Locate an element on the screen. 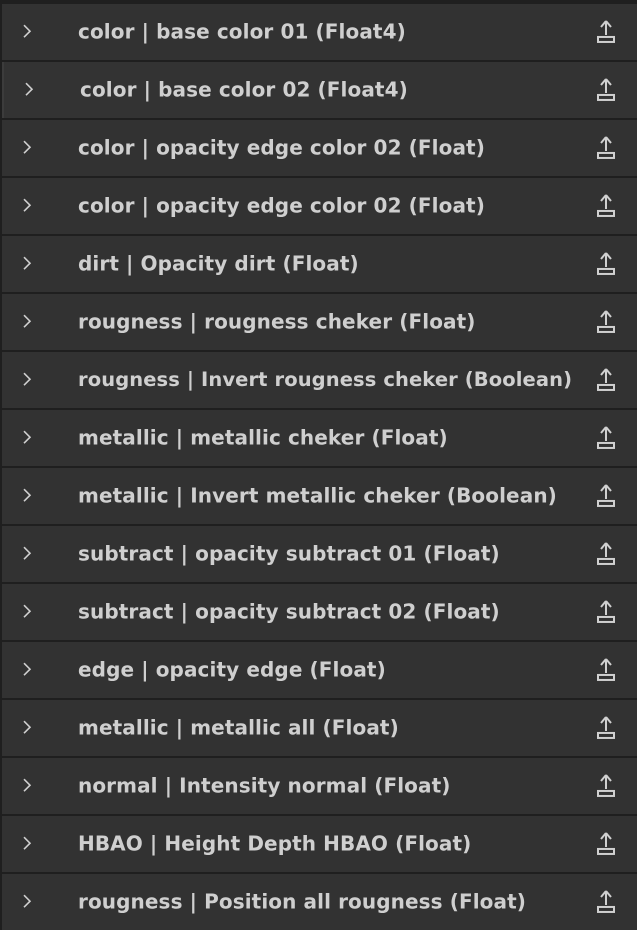 The width and height of the screenshot is (637, 930). parameter-row: rougness | Position all rougness (Float) is located at coordinates (319, 902).